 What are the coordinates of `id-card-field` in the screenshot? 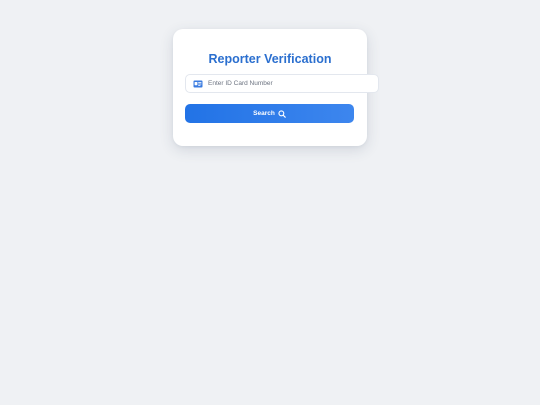 It's located at (282, 83).